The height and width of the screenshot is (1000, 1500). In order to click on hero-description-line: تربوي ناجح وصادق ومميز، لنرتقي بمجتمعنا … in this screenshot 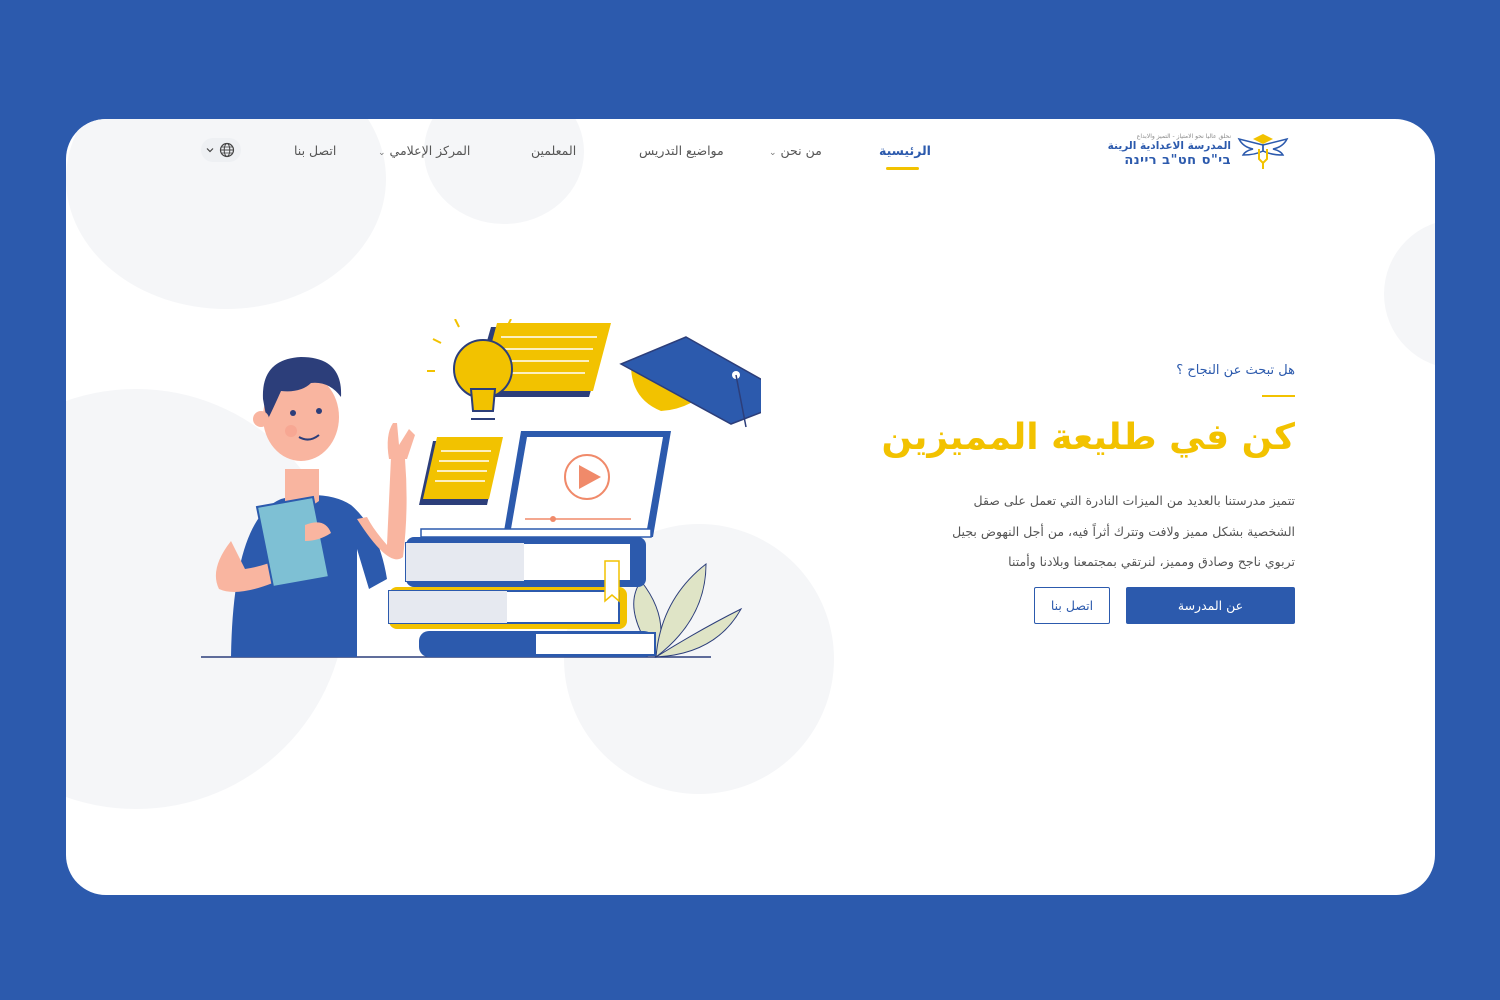, I will do `click(1151, 561)`.